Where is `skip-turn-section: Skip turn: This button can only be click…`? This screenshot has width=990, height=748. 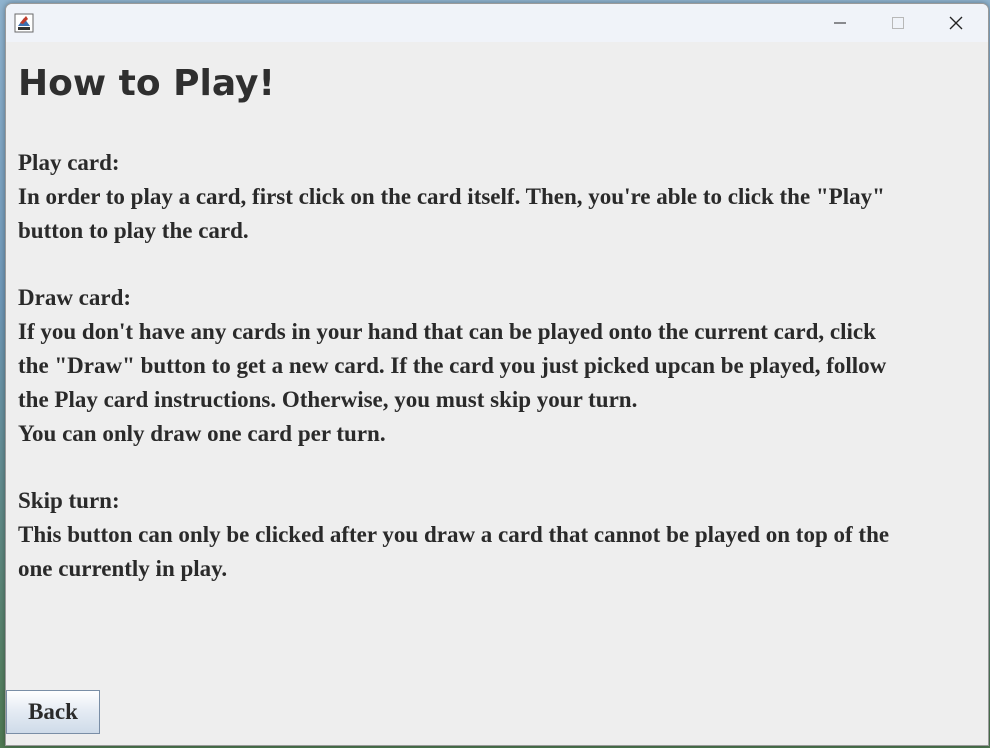 skip-turn-section: Skip turn: This button can only be click… is located at coordinates (493, 535).